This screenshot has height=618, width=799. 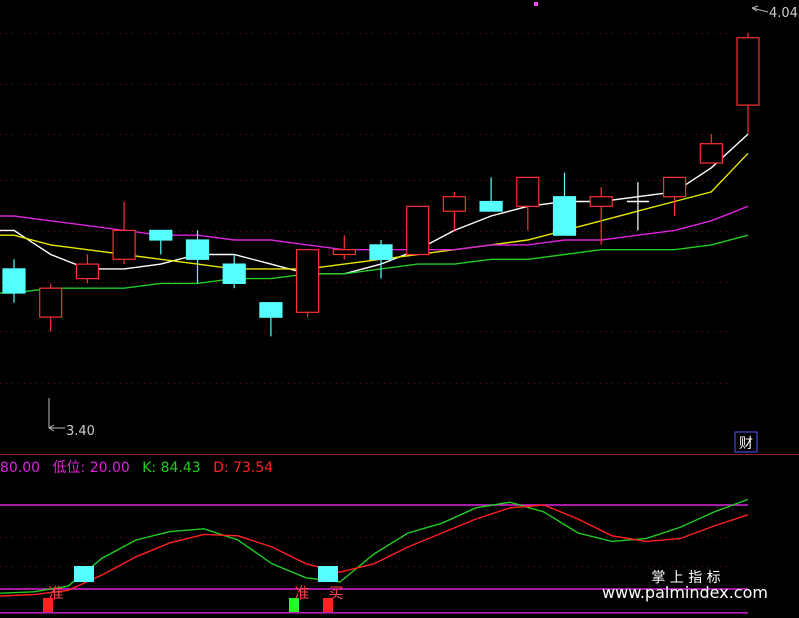 I want to click on legend-high: 80.00, so click(x=20, y=468).